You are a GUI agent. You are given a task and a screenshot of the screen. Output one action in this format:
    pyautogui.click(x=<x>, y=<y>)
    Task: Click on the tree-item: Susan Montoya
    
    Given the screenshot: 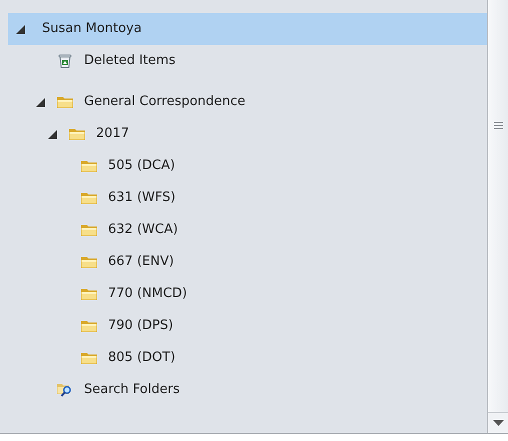 What is the action you would take?
    pyautogui.click(x=247, y=29)
    